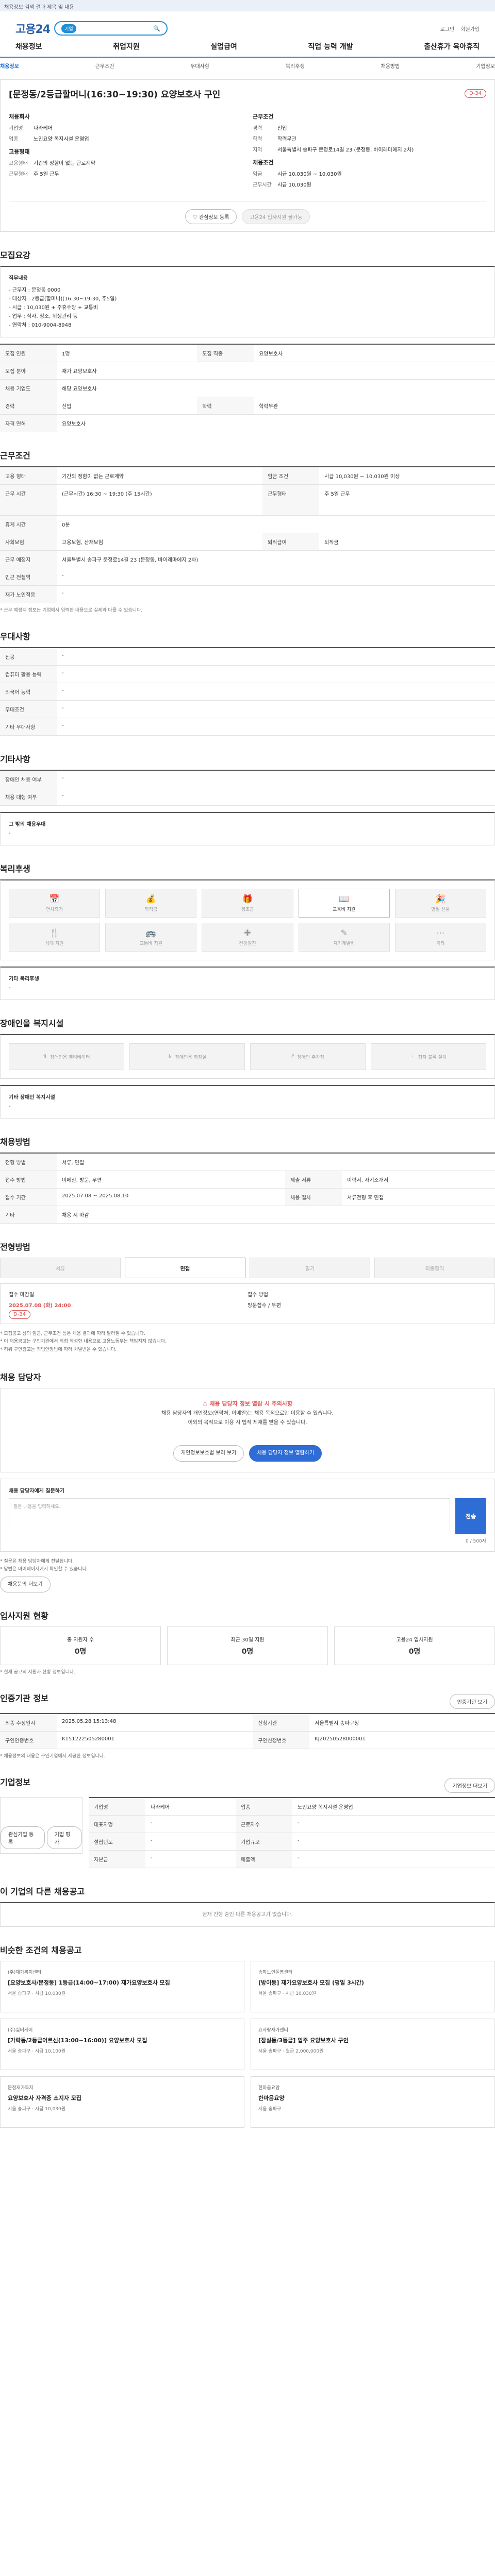 This screenshot has width=495, height=2576. What do you see at coordinates (126, 46) in the screenshot?
I see `nav-support: 취업지원` at bounding box center [126, 46].